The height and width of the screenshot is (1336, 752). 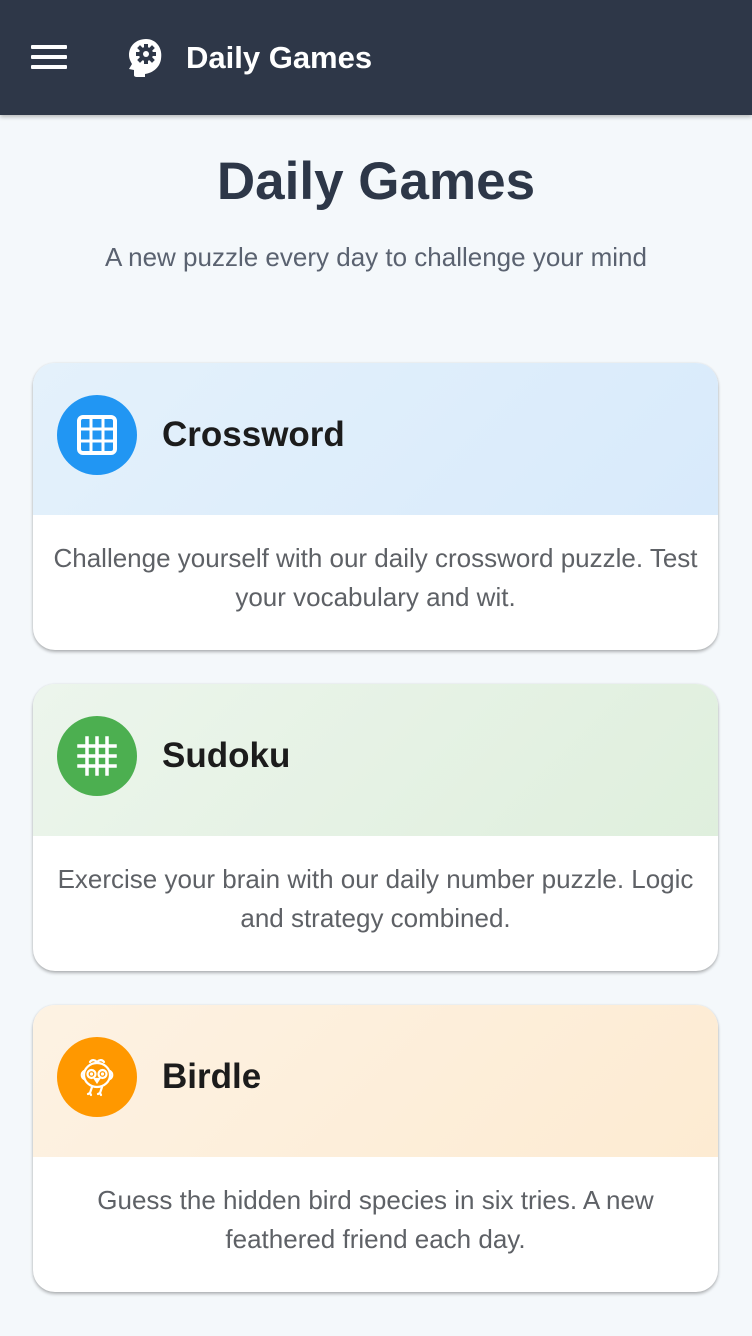 I want to click on card-header: Birdle, so click(x=375, y=1081).